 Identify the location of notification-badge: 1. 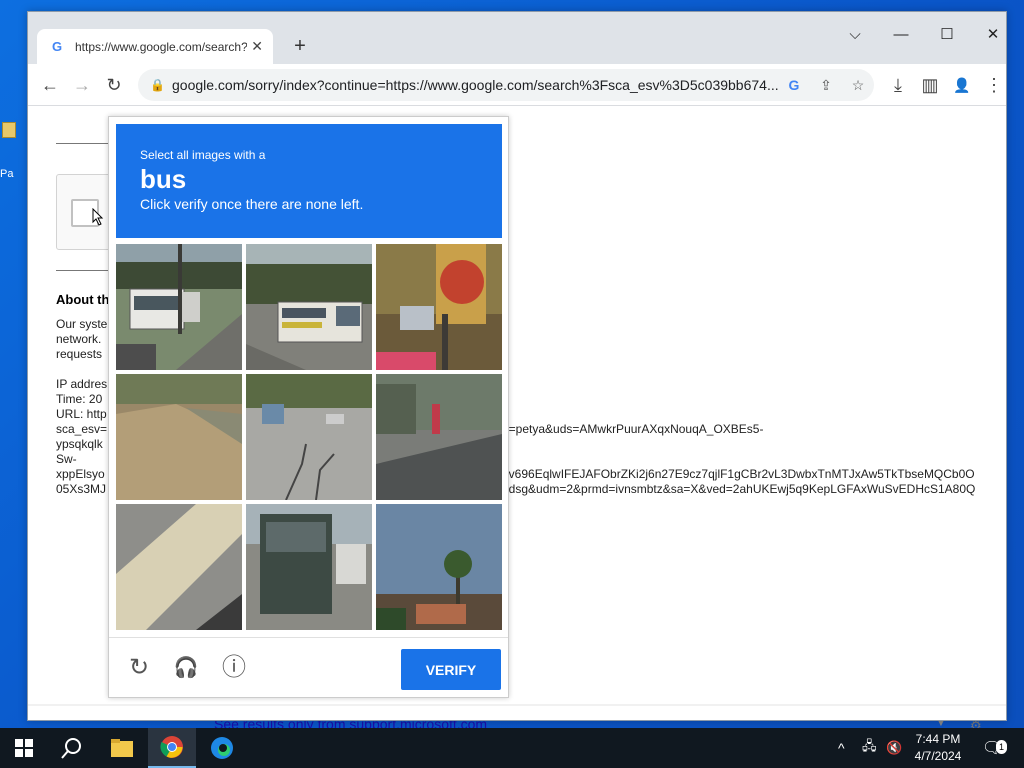
(1002, 747).